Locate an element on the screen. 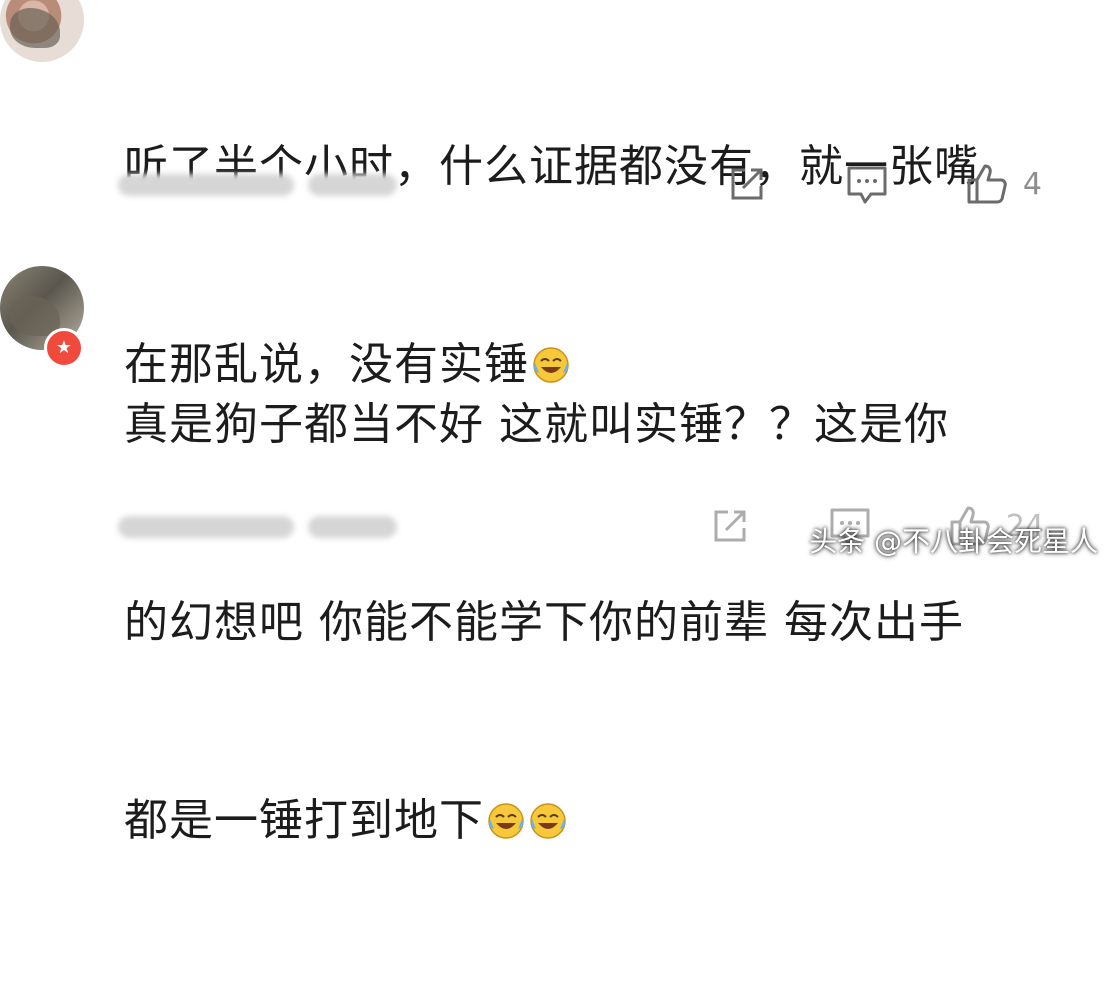  comment-icon is located at coordinates (867, 184).